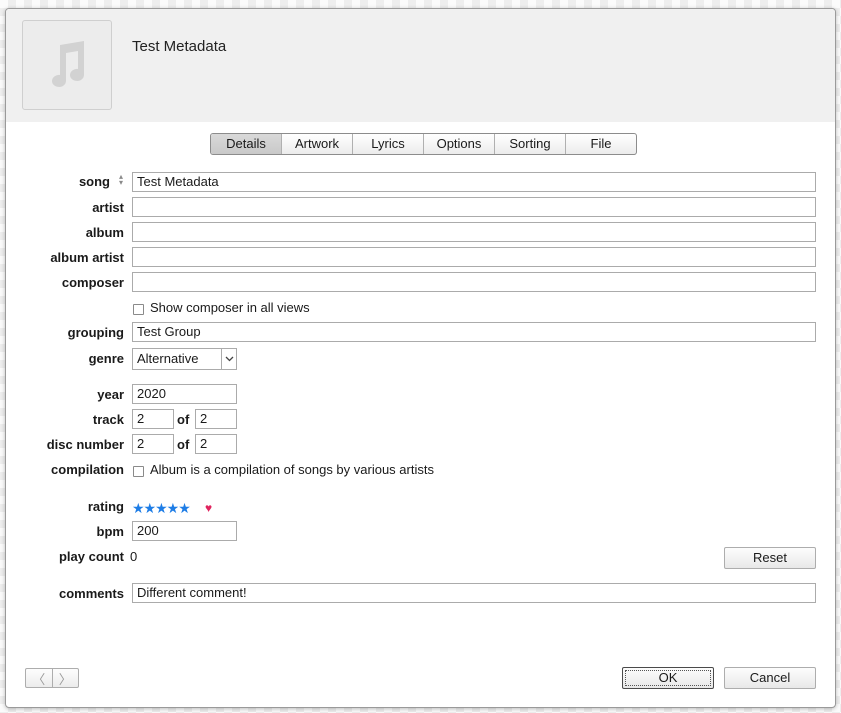 The image size is (841, 713). Describe the element at coordinates (168, 358) in the screenshot. I see `genre-value: Alternative` at that location.